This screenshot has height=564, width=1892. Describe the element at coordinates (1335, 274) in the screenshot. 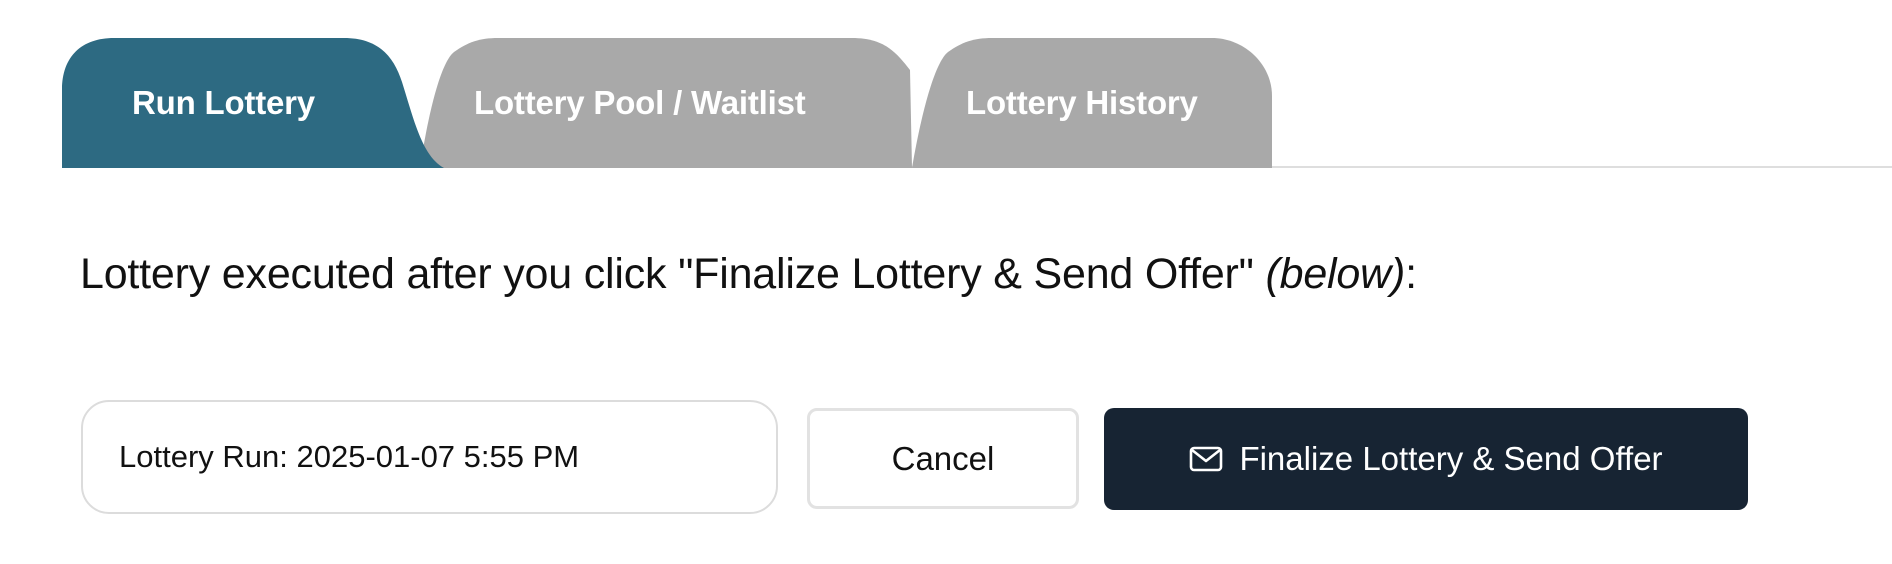

I see `instruction-emphasis: (below)` at that location.